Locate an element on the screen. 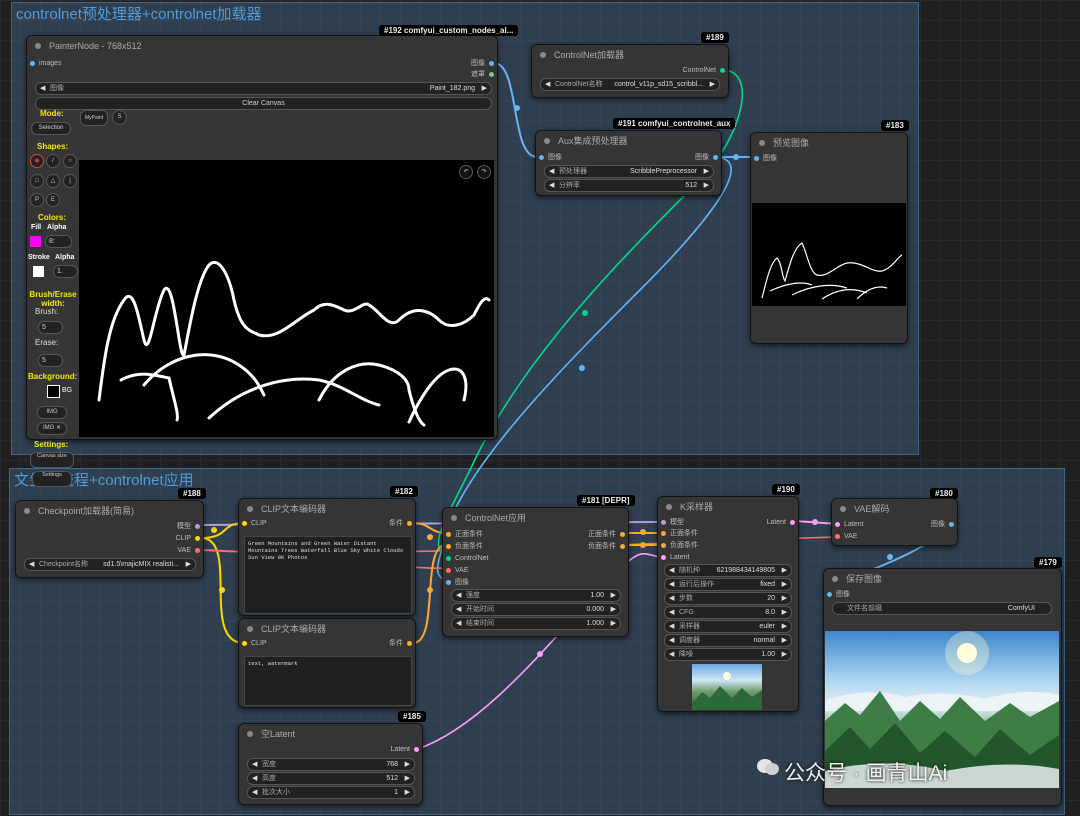 This screenshot has height=816, width=1080. stroke-color-swatch is located at coordinates (38, 271).